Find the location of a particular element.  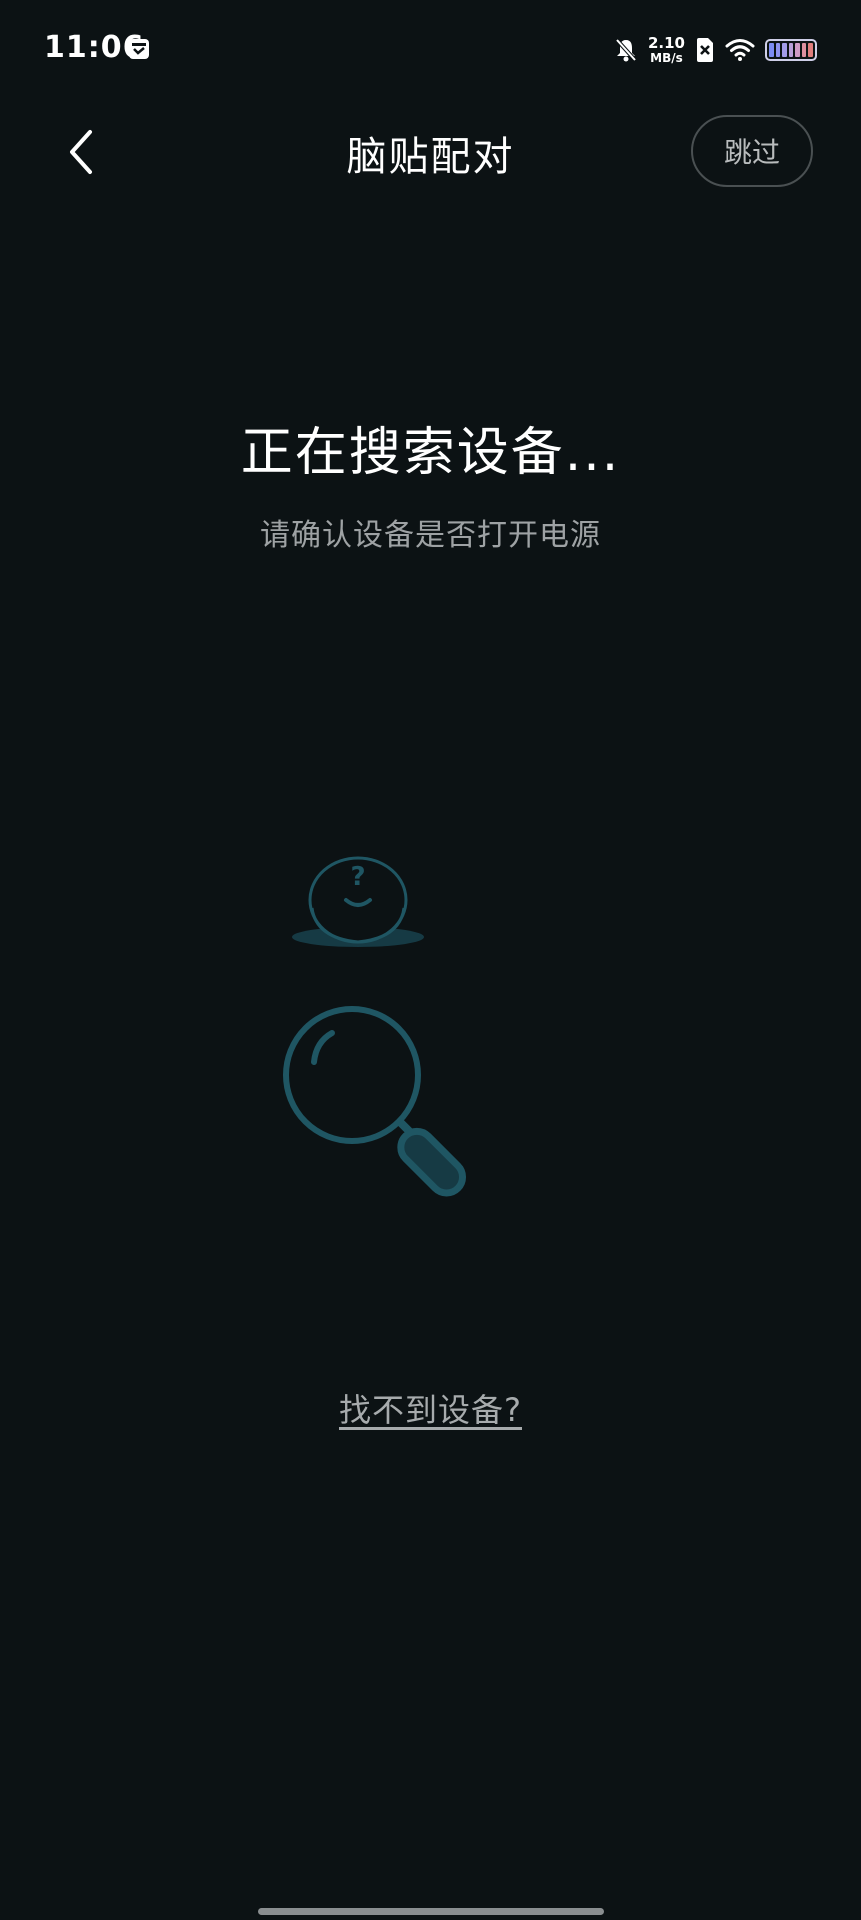

status-bar: 11:06 2.10 MB/s is located at coordinates (430, 50).